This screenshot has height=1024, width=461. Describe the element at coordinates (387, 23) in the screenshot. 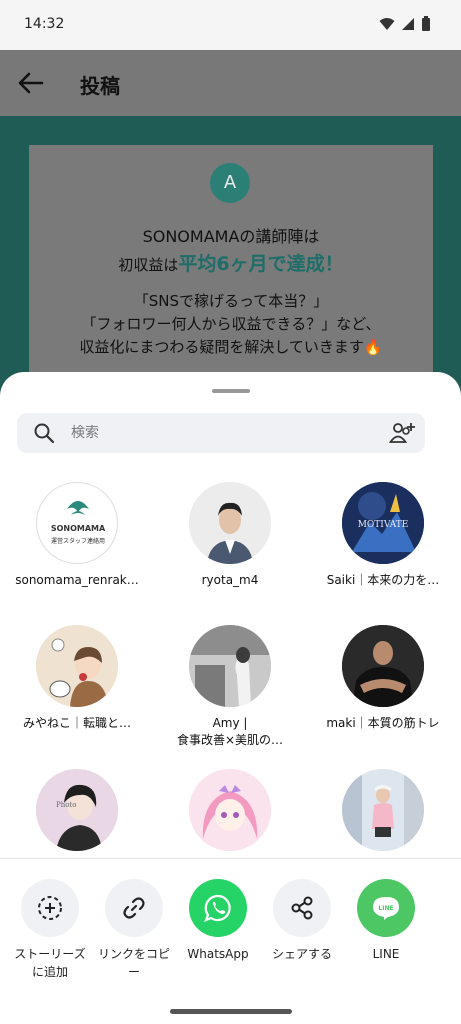

I see `wifi-icon` at that location.